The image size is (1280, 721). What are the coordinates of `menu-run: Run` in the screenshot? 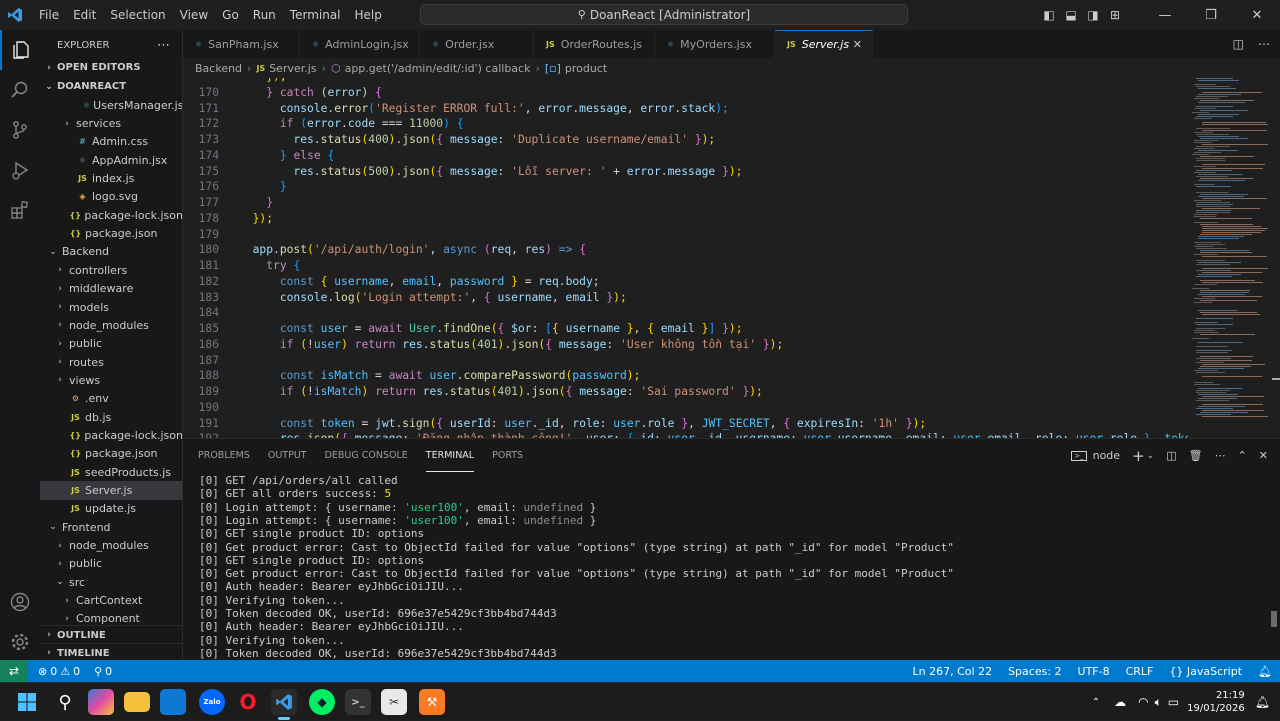 It's located at (264, 15).